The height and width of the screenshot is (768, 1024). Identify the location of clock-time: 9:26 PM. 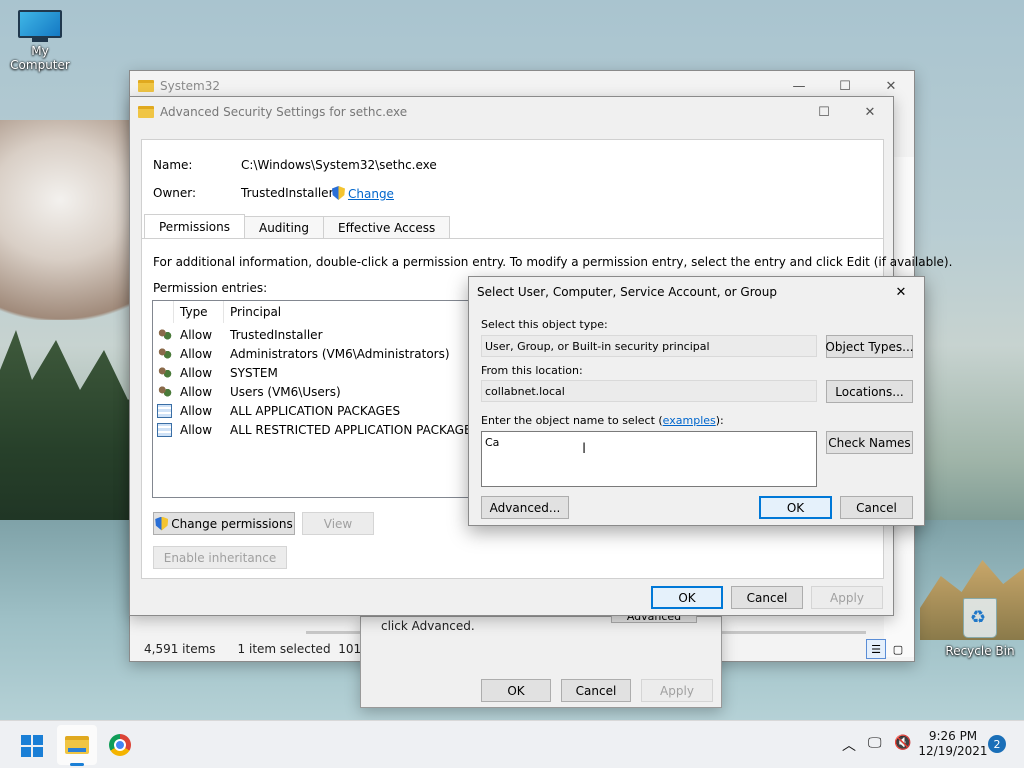
(953, 736).